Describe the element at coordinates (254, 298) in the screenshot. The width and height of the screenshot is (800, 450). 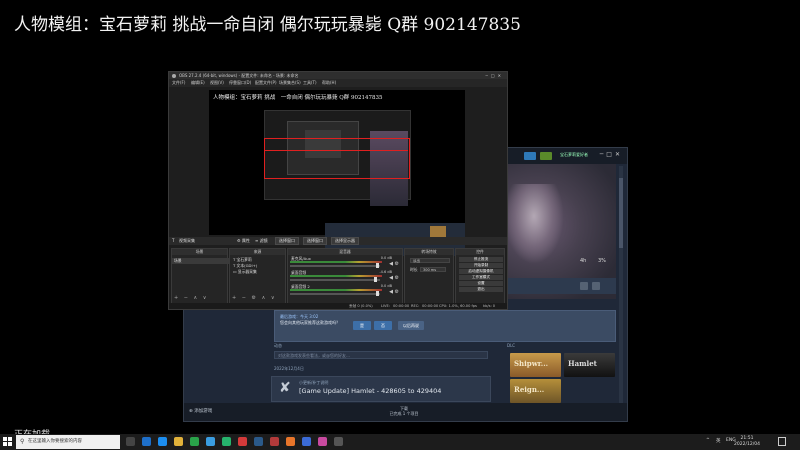
I see `sources-controls: + − ⚙ ∧ ∨` at that location.